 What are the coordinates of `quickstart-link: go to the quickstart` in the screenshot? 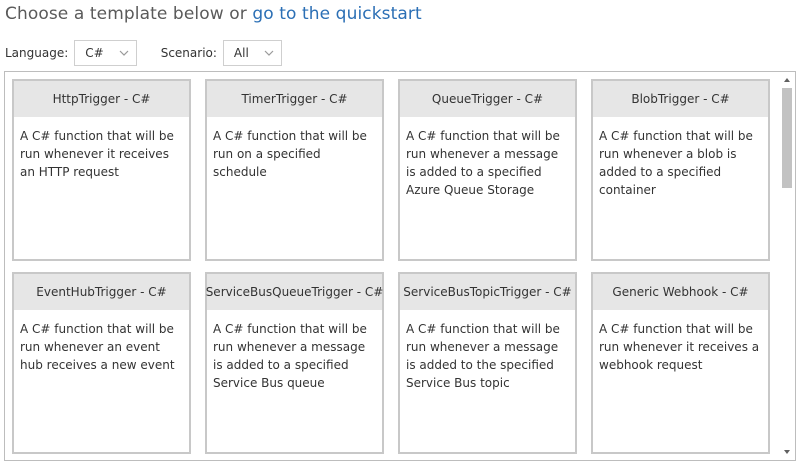 It's located at (336, 14).